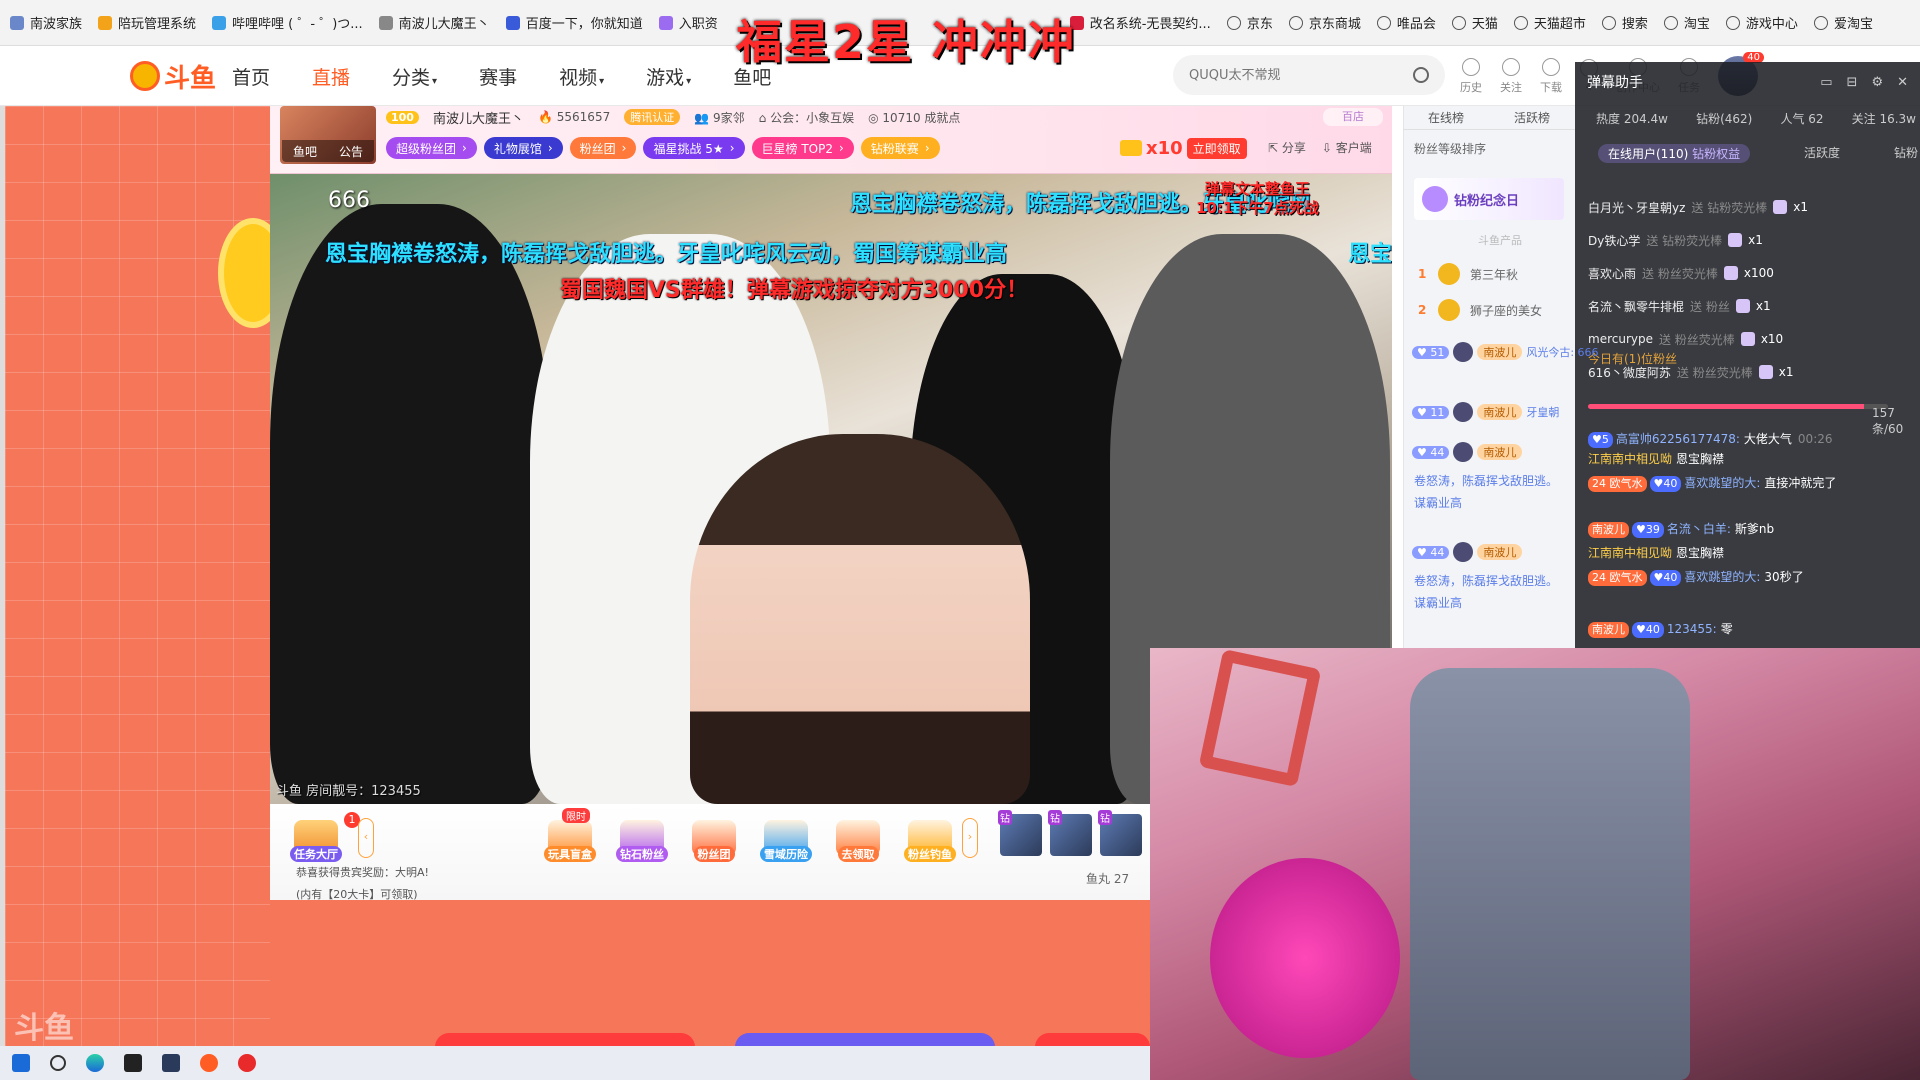 The width and height of the screenshot is (1920, 1080). I want to click on toolbar-item: 粉丝团, so click(714, 836).